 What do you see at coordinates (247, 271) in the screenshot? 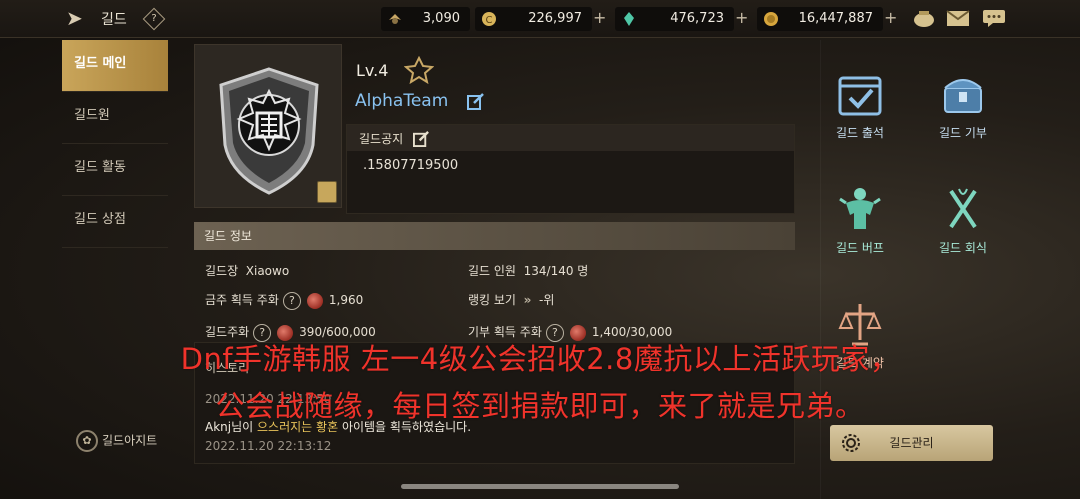
I see `guild-master-row: 길드장 Xiaowo` at bounding box center [247, 271].